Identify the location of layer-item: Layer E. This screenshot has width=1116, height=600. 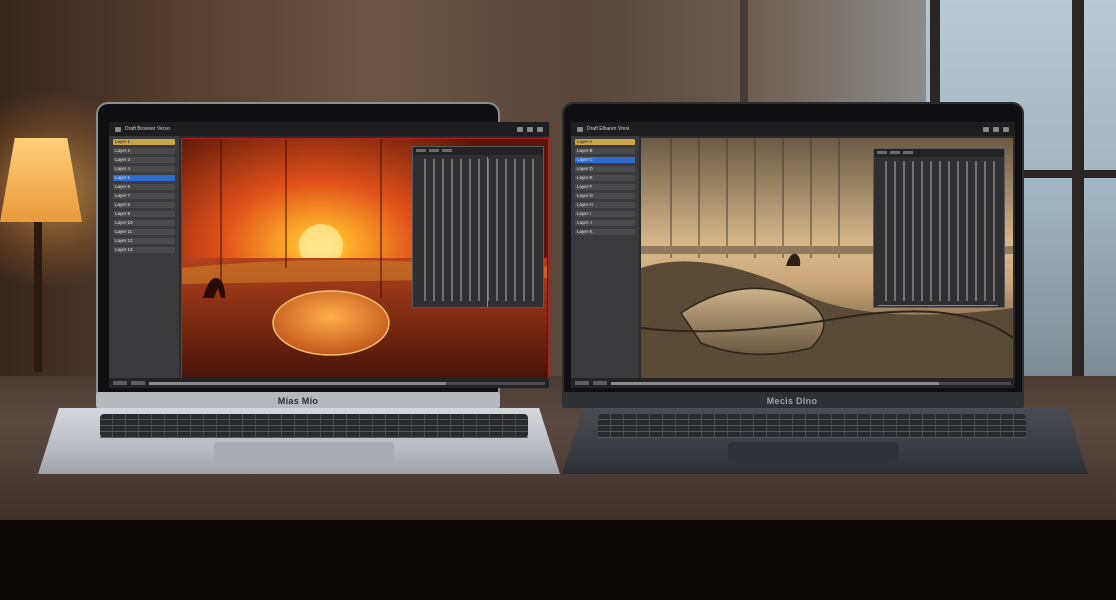
(605, 178).